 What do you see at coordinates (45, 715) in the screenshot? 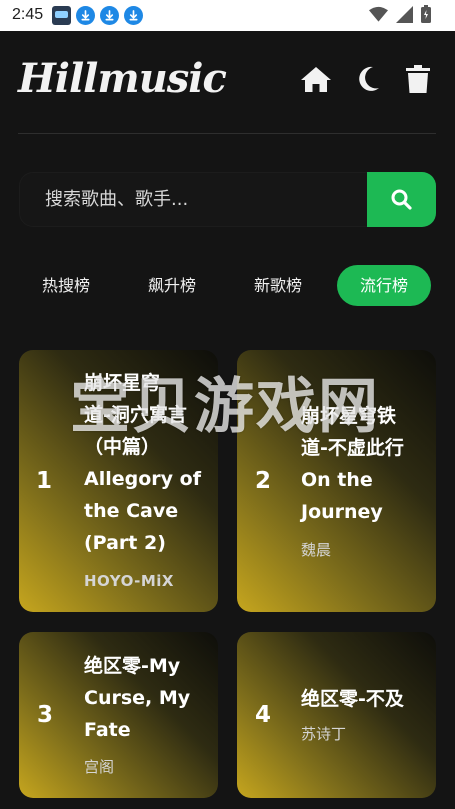
I see `song-rank: 3` at bounding box center [45, 715].